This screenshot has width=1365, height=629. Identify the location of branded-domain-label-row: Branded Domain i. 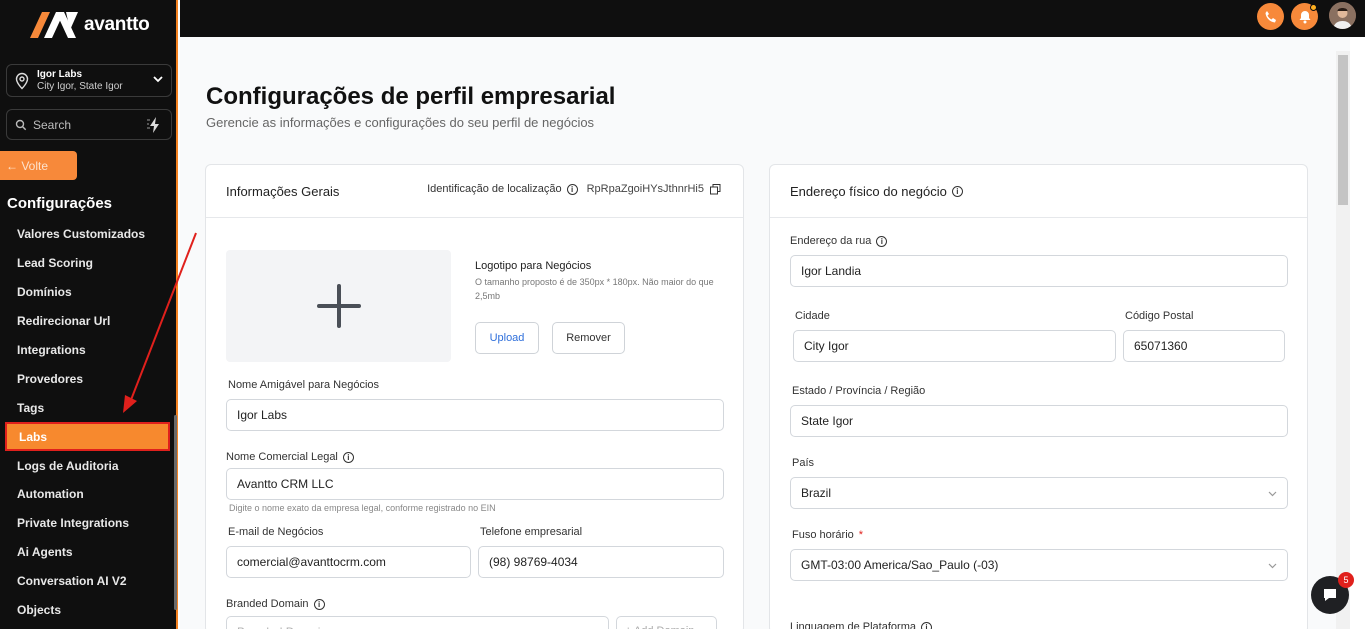
(278, 604).